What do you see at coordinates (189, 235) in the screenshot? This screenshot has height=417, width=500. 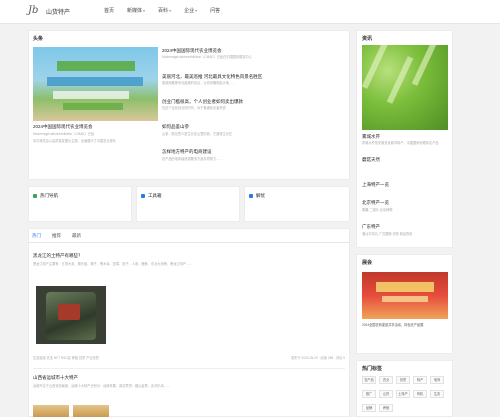 I see `article-tabs: 热门 推荐 最新` at bounding box center [189, 235].